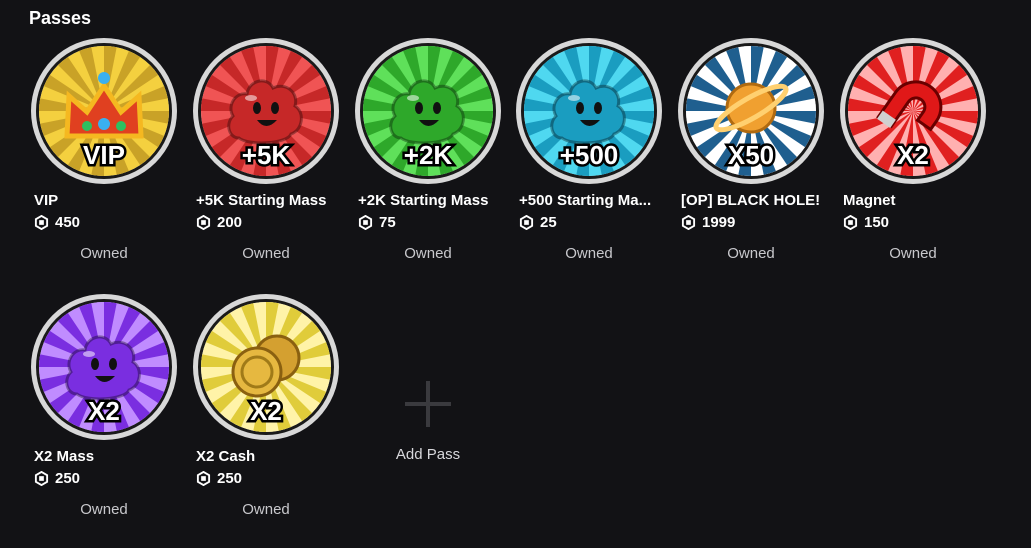 Image resolution: width=1031 pixels, height=548 pixels. What do you see at coordinates (230, 222) in the screenshot?
I see `pass-price-value: 200` at bounding box center [230, 222].